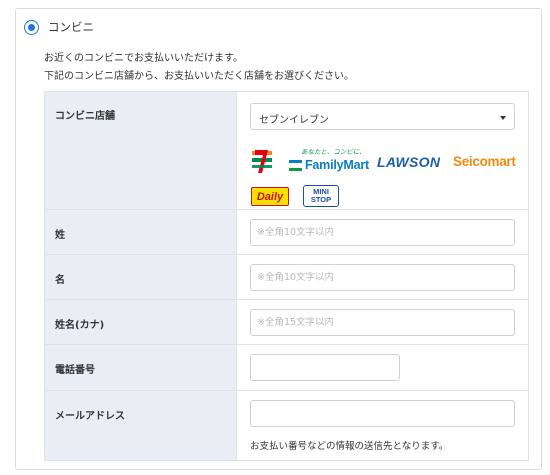 This screenshot has height=475, width=550. What do you see at coordinates (295, 165) in the screenshot?
I see `familymart-stripes-icon` at bounding box center [295, 165].